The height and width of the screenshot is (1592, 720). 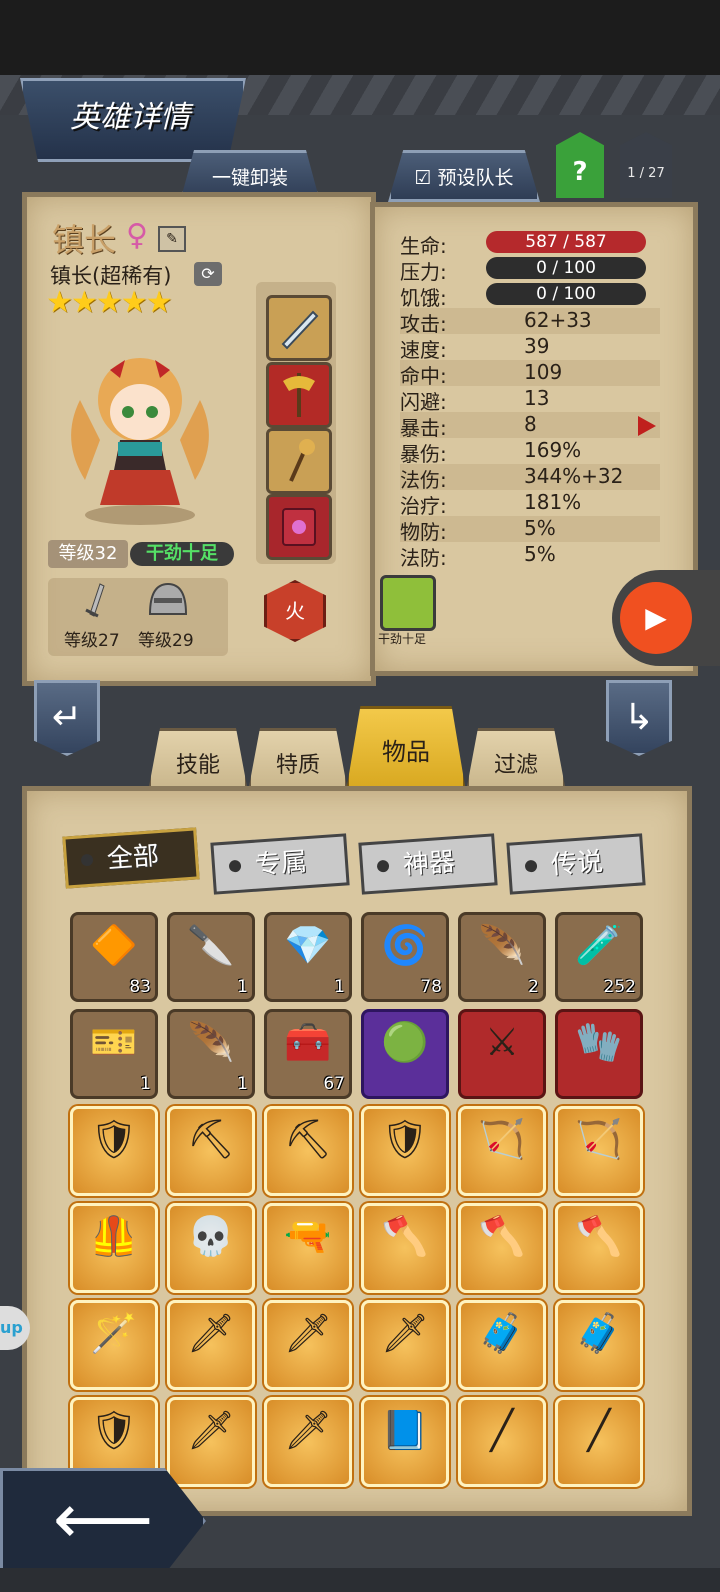 What do you see at coordinates (423, 558) in the screenshot?
I see `stat-label: 法防:` at bounding box center [423, 558].